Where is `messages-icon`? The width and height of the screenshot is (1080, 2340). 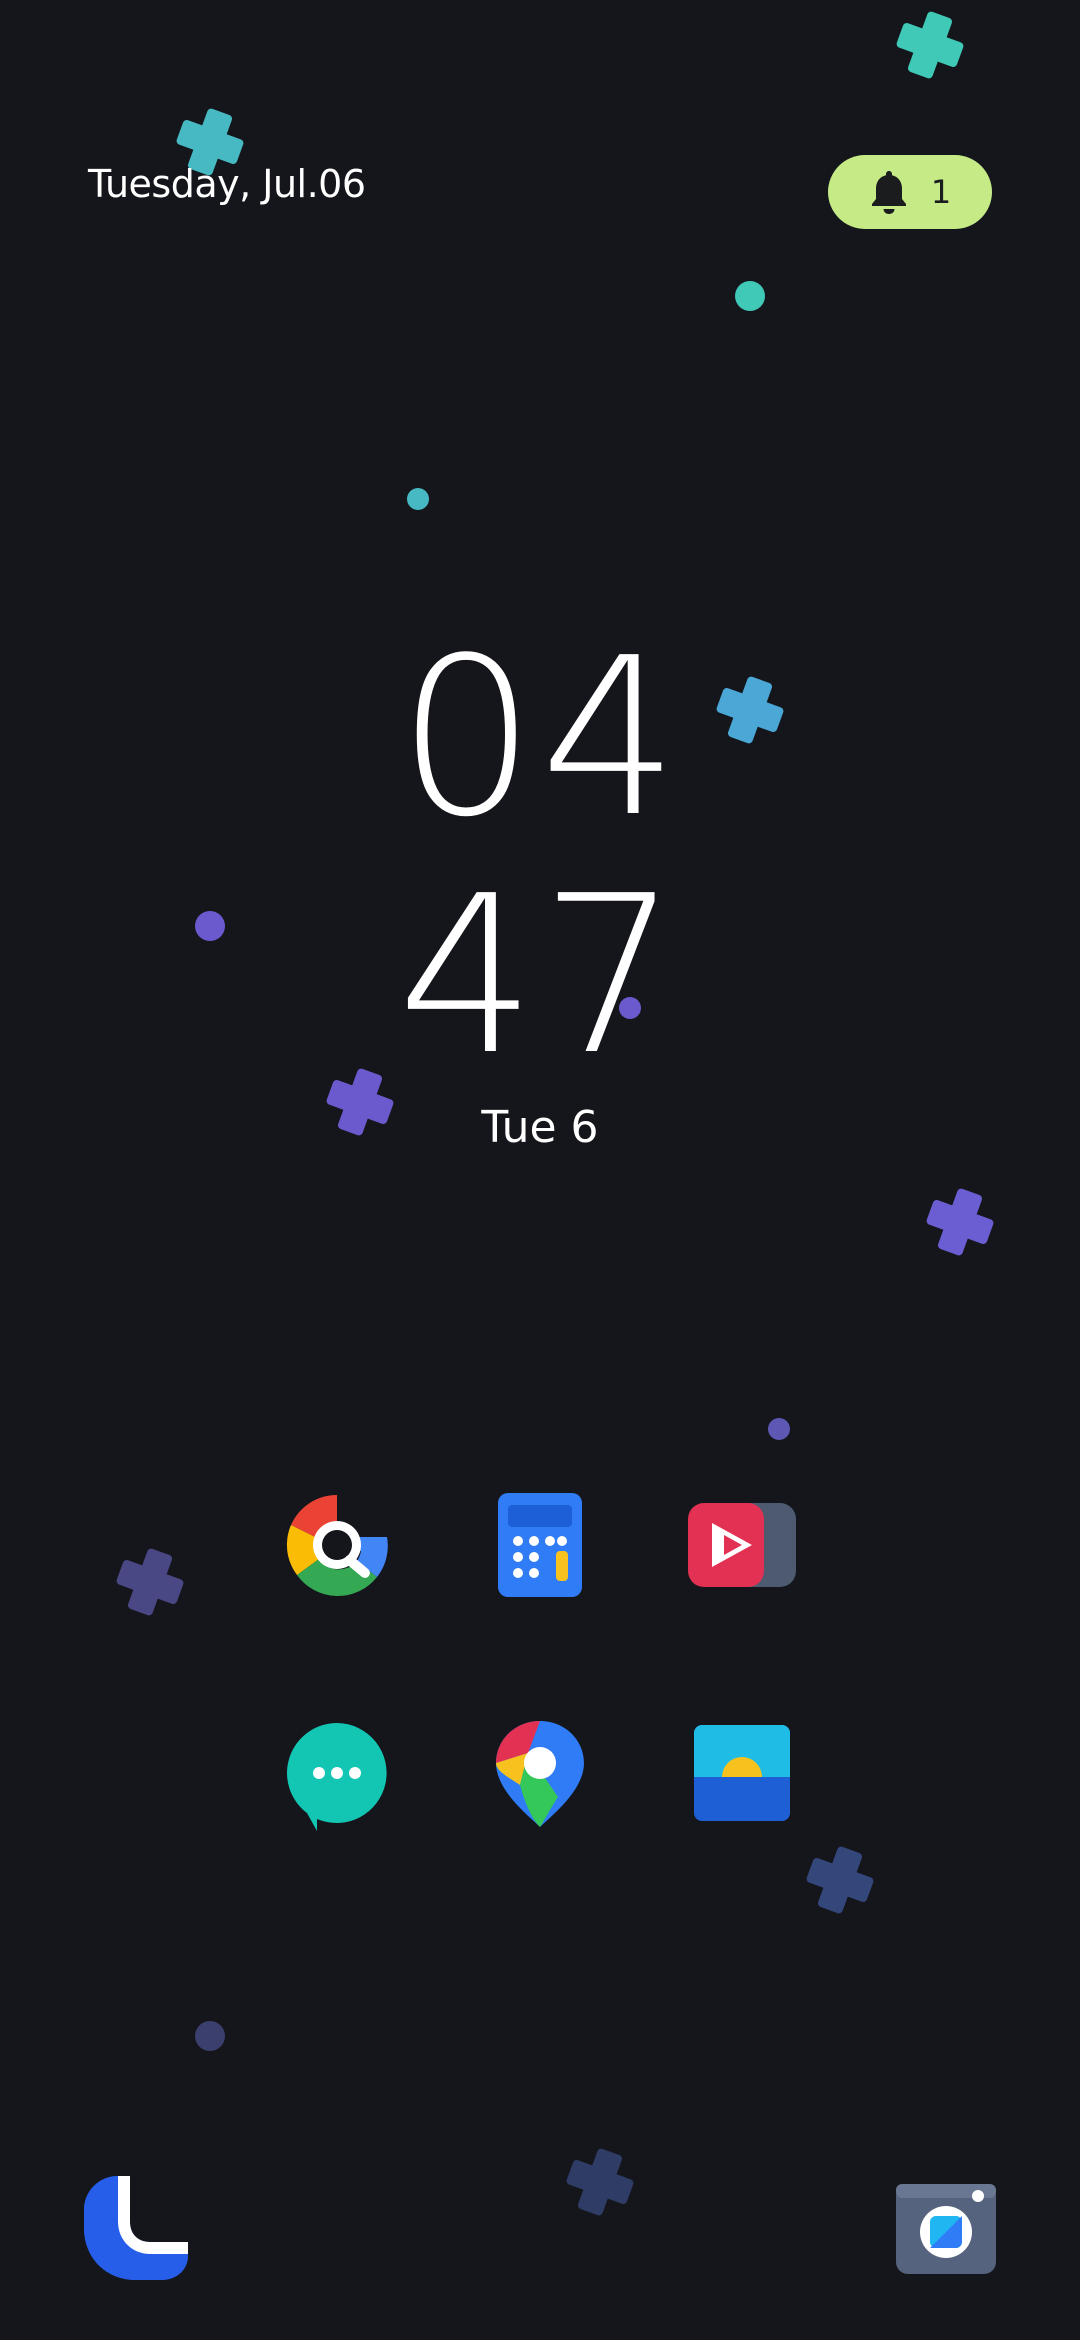 messages-icon is located at coordinates (337, 1773).